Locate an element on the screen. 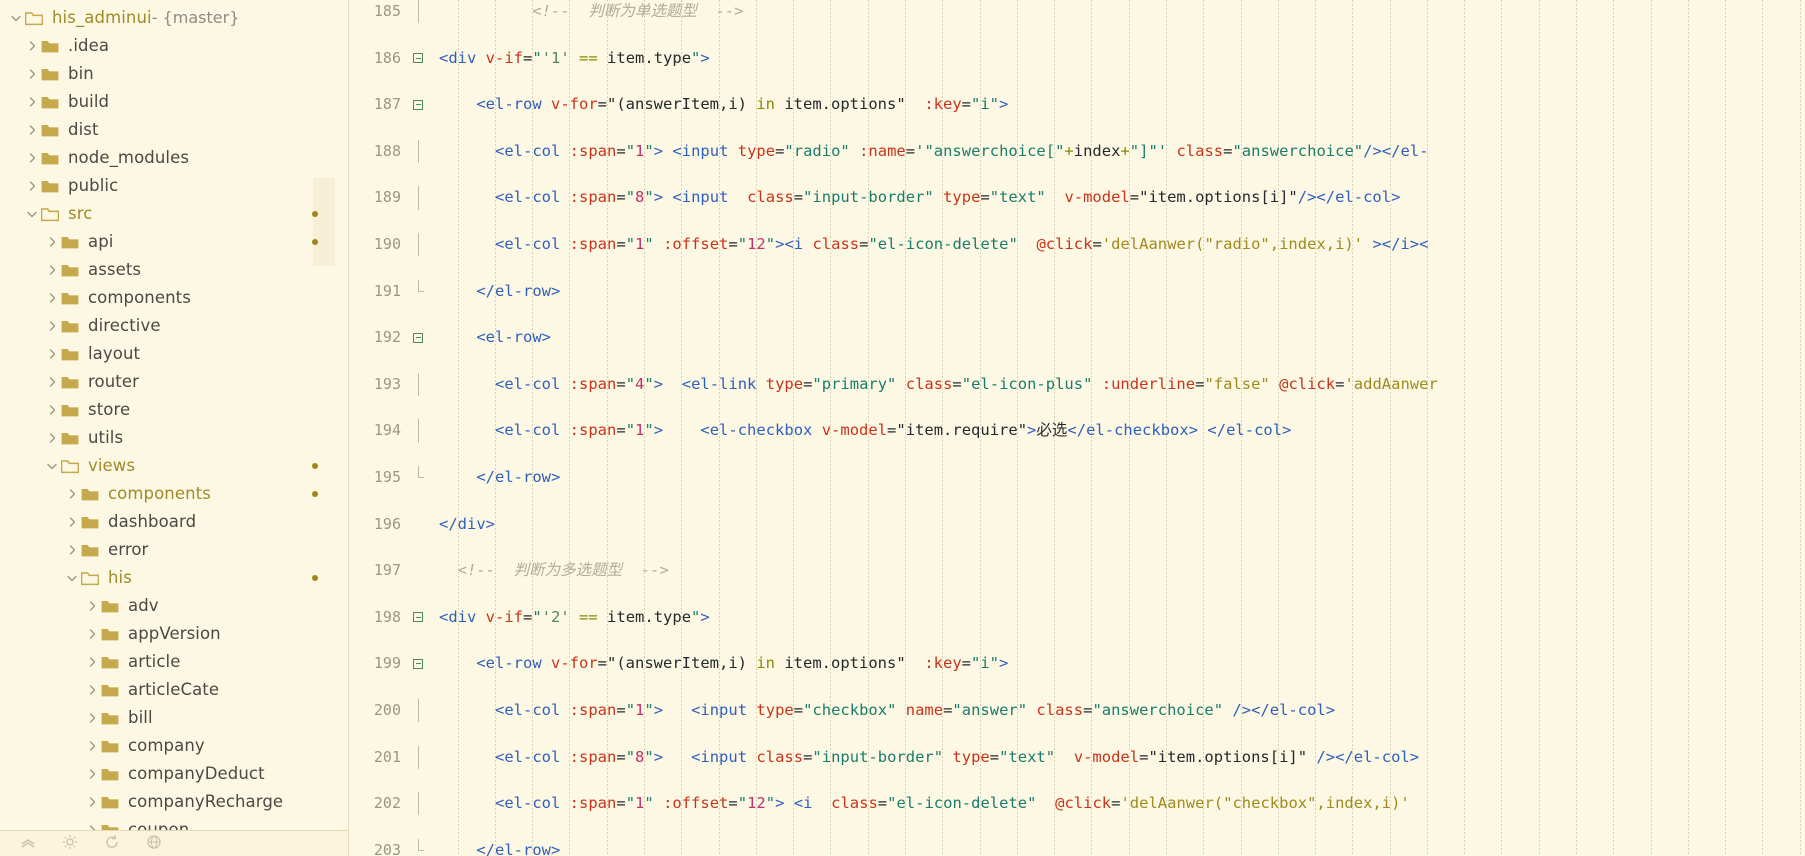 Image resolution: width=1805 pixels, height=856 pixels. token-gr: '1' is located at coordinates (555, 57).